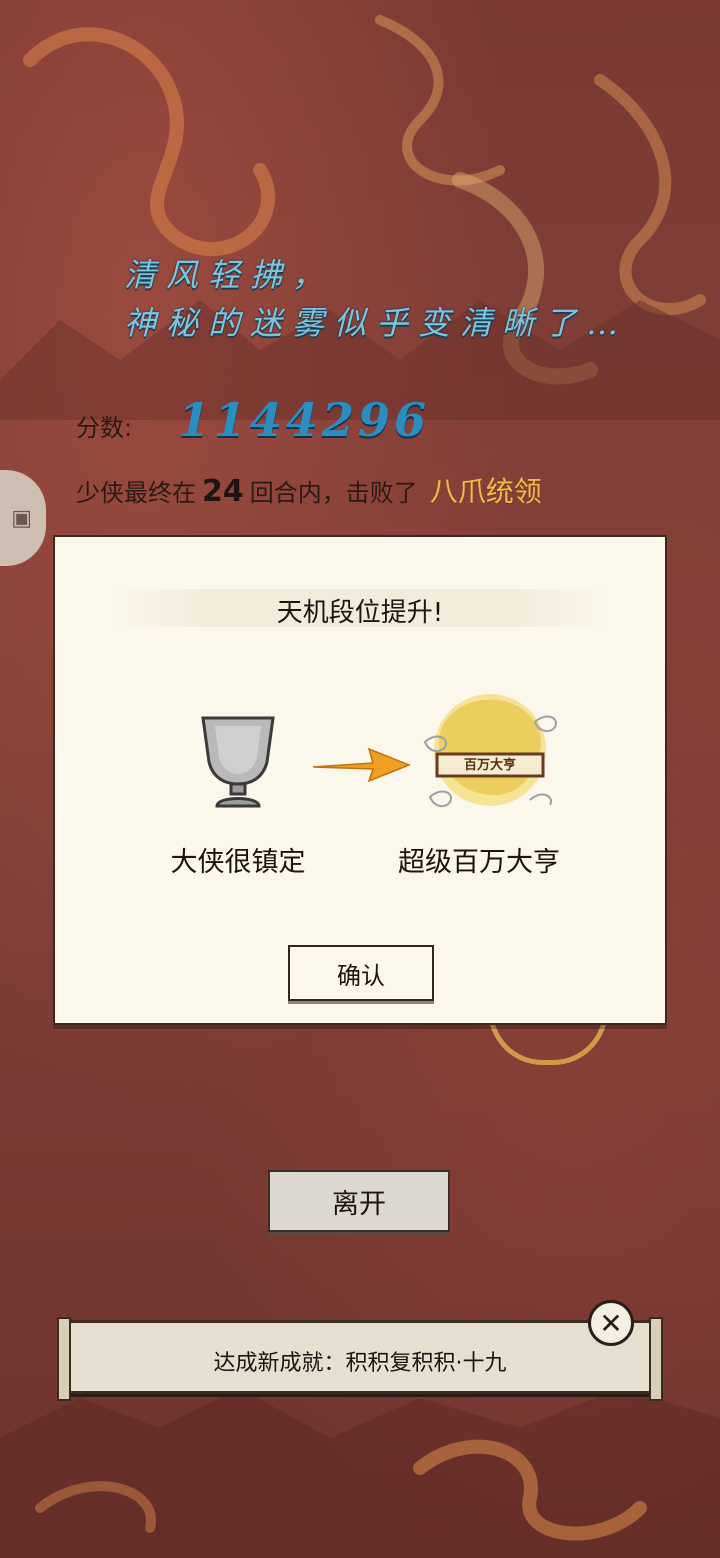 The width and height of the screenshot is (720, 1558). What do you see at coordinates (21, 518) in the screenshot?
I see `side-tab-icon: ▣` at bounding box center [21, 518].